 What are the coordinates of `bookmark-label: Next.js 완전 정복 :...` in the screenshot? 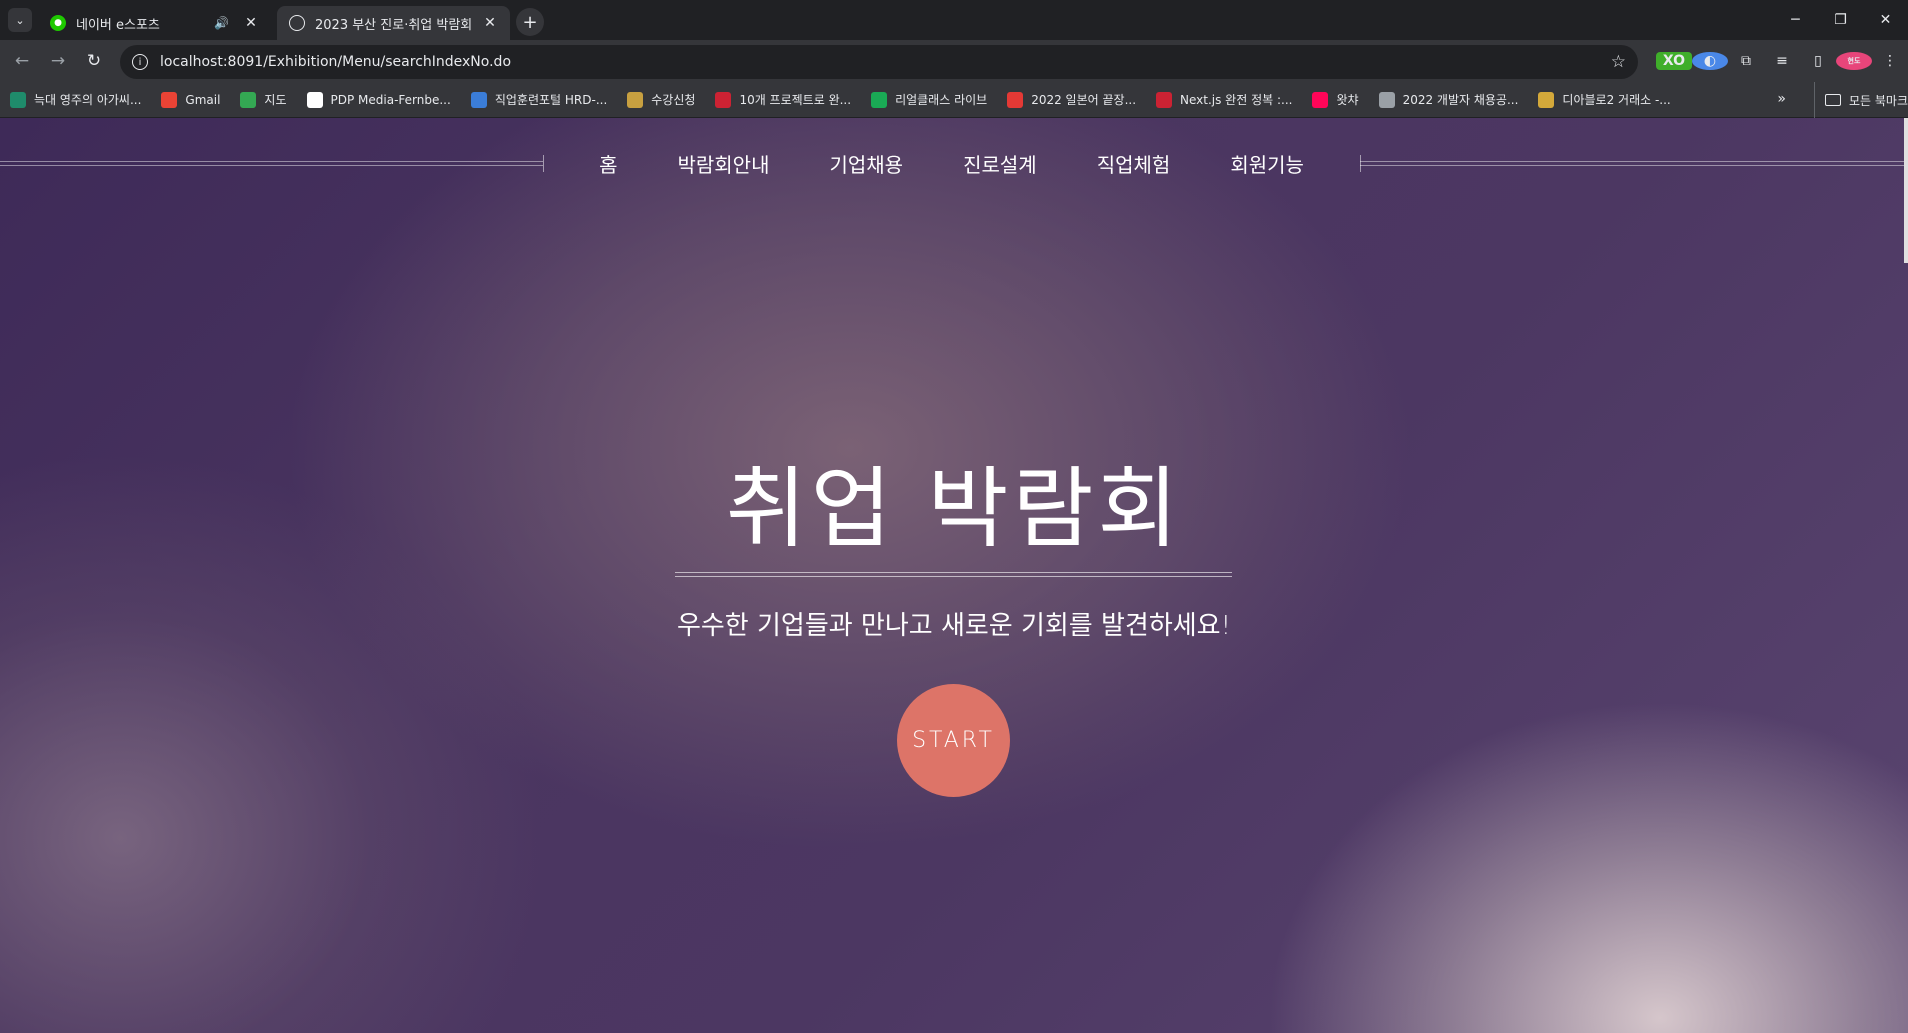 It's located at (1236, 100).